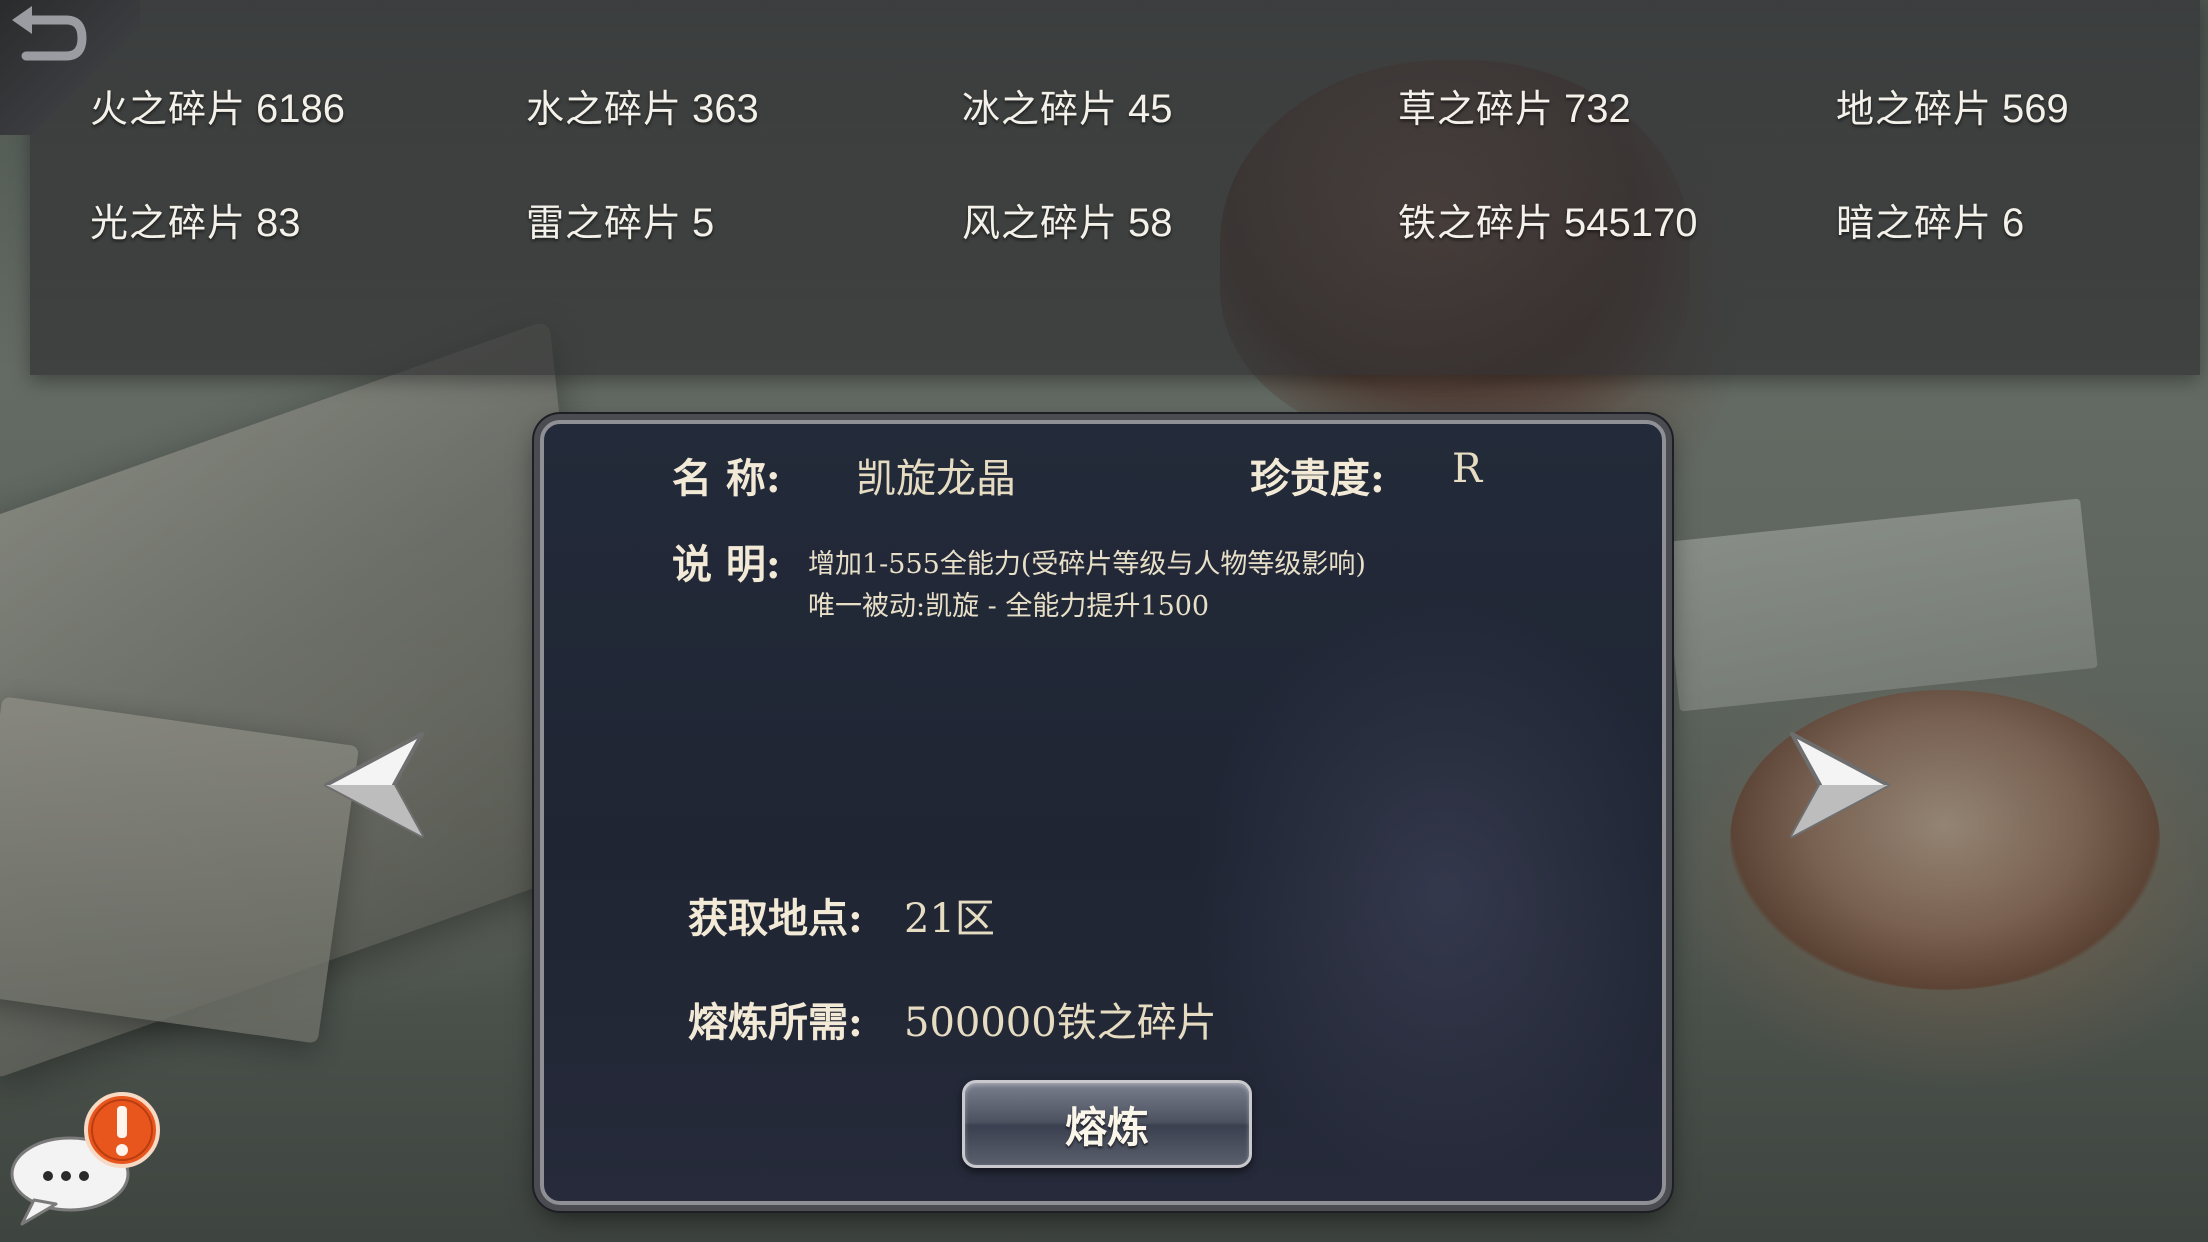 Image resolution: width=2208 pixels, height=1242 pixels. I want to click on fragment-grass: 草之碎片 732, so click(1514, 105).